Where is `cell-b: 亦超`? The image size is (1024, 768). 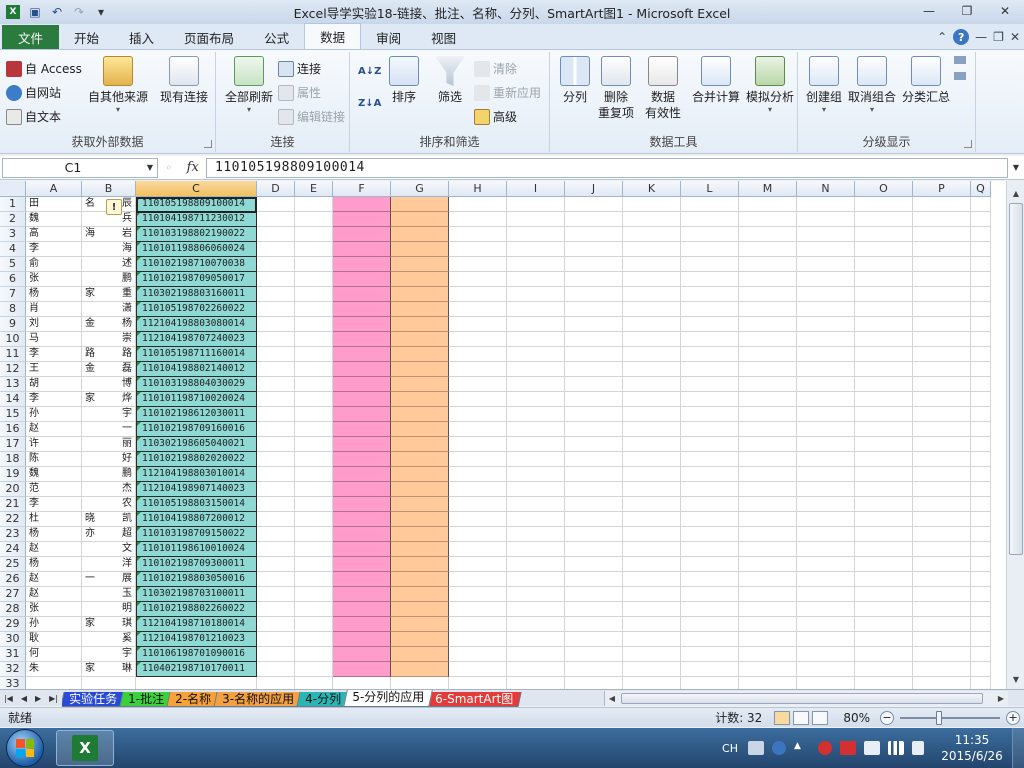
cell-b: 亦超 is located at coordinates (109, 534).